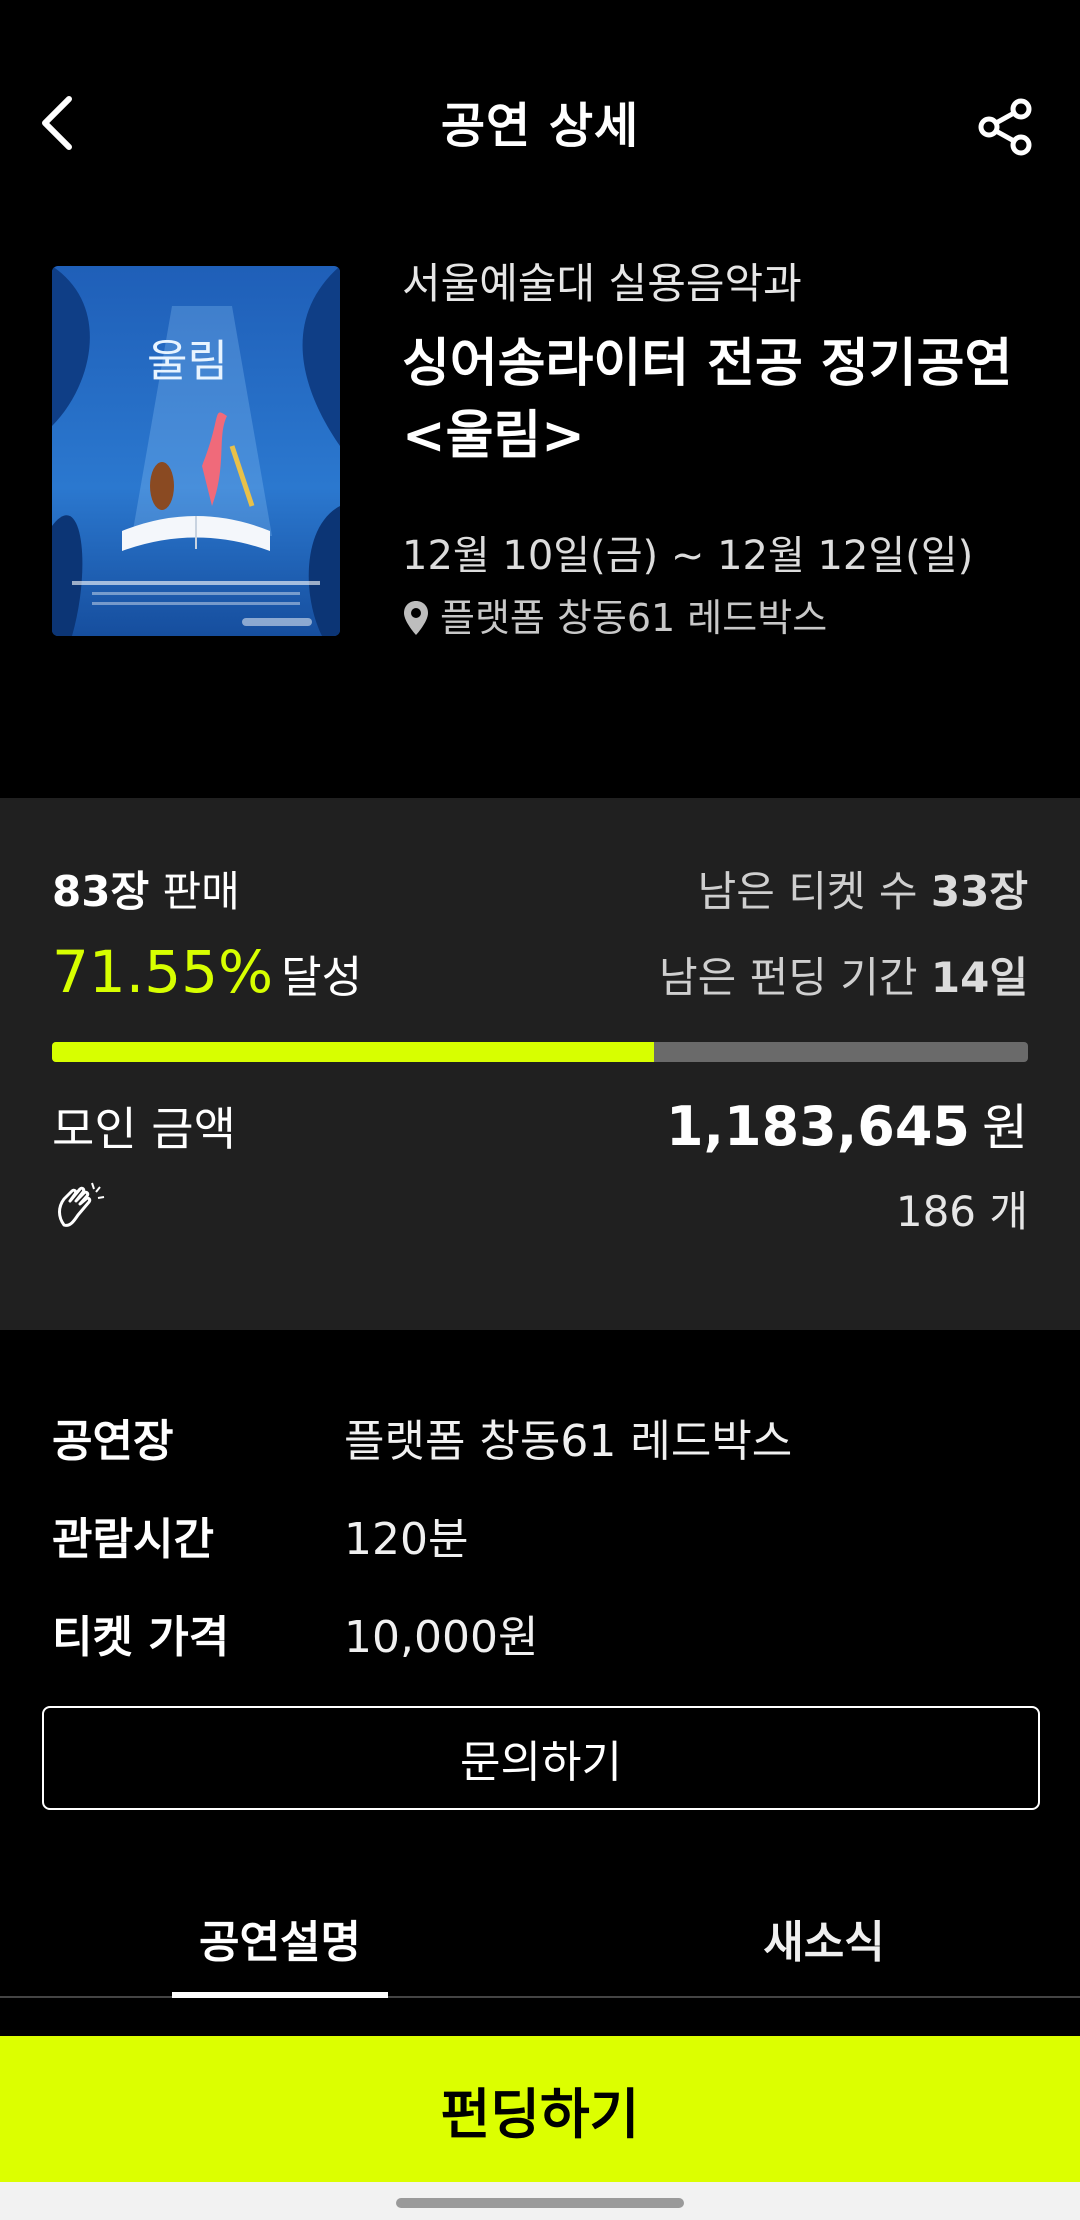 This screenshot has width=1080, height=2220. I want to click on remaining-period: 남은 펀딩 기간 14일, so click(843, 974).